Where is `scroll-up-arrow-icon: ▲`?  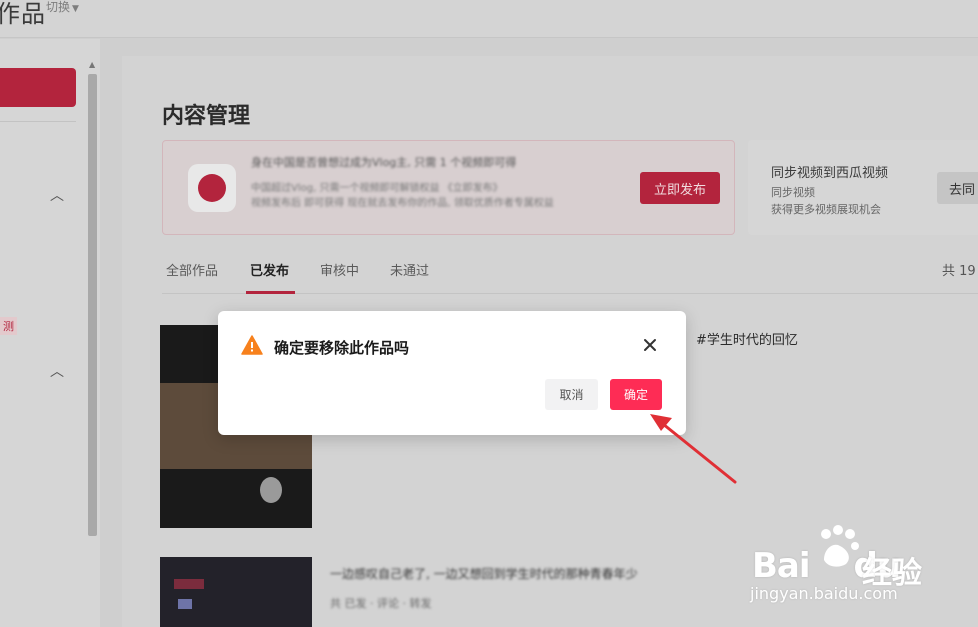 scroll-up-arrow-icon: ▲ is located at coordinates (92, 64).